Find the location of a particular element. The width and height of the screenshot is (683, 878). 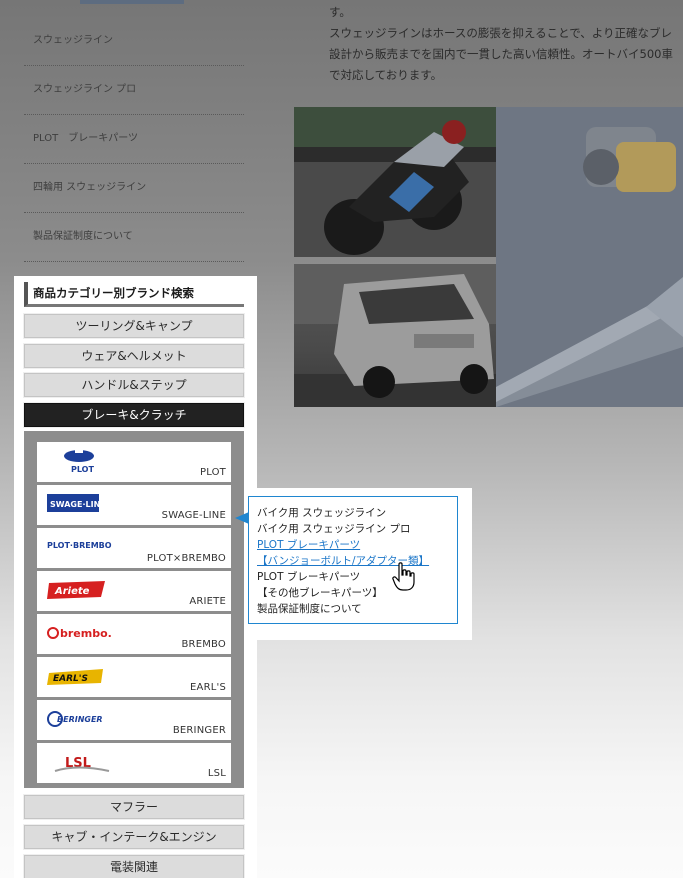

category-wear-helmet: ウェア&ヘルメット is located at coordinates (134, 356).